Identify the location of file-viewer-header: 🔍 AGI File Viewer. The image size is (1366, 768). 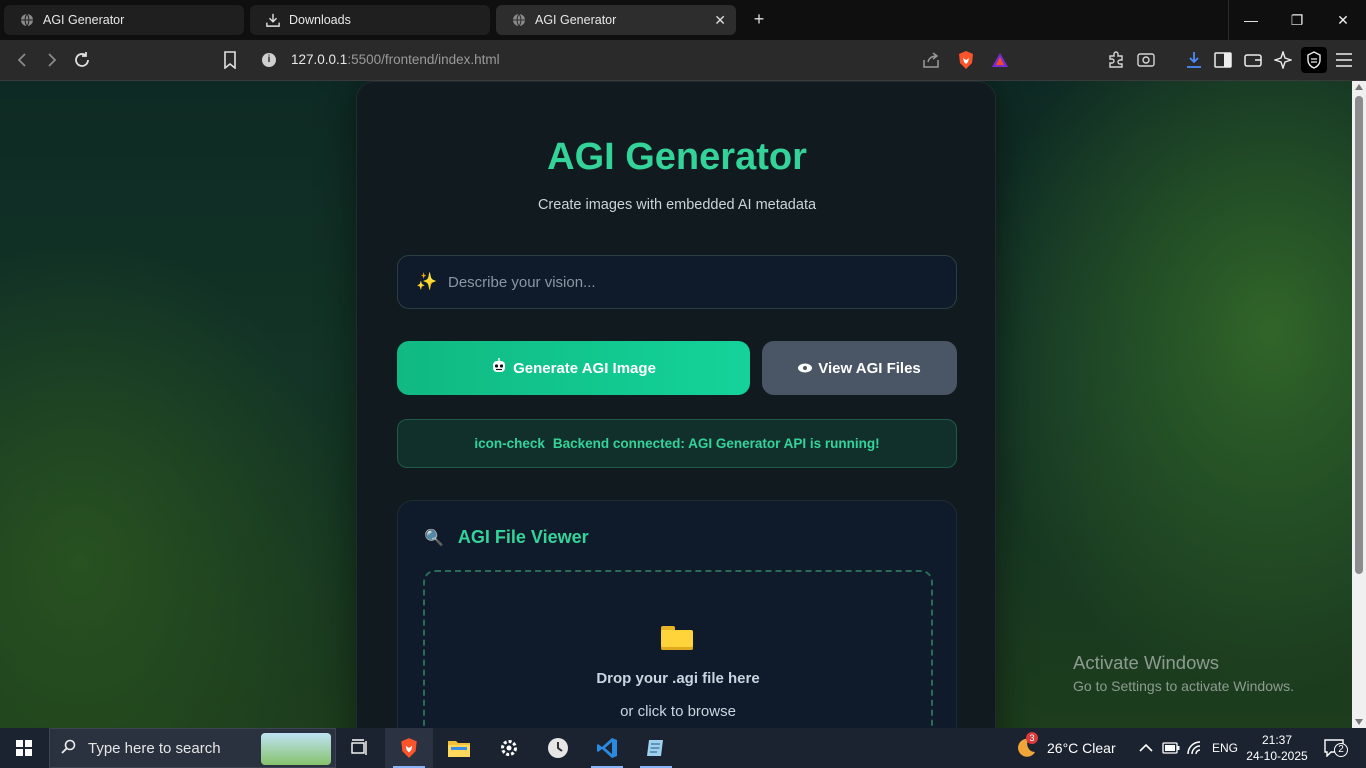
(506, 537).